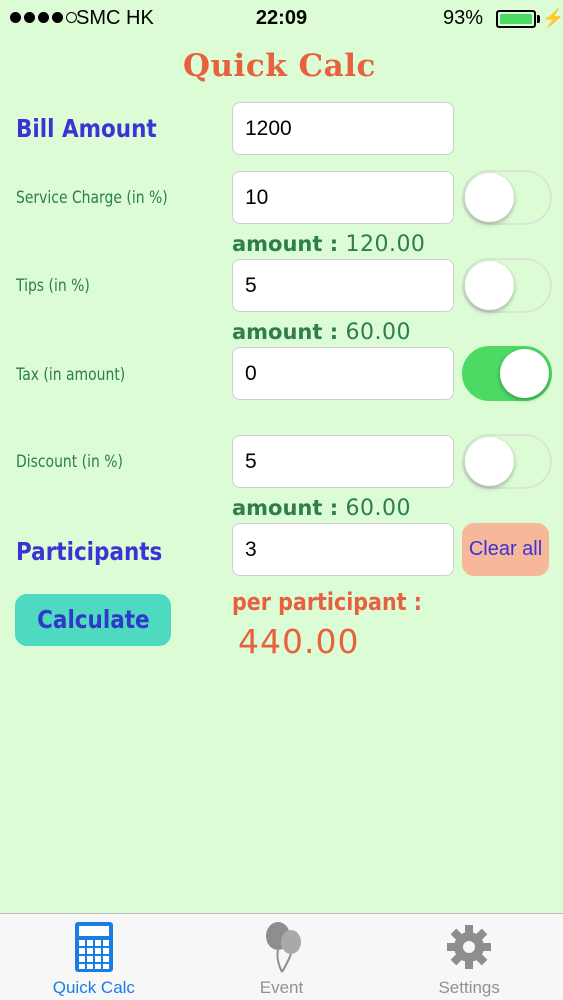 The width and height of the screenshot is (563, 1000). What do you see at coordinates (279, 66) in the screenshot?
I see `page-title: Quick Calc` at bounding box center [279, 66].